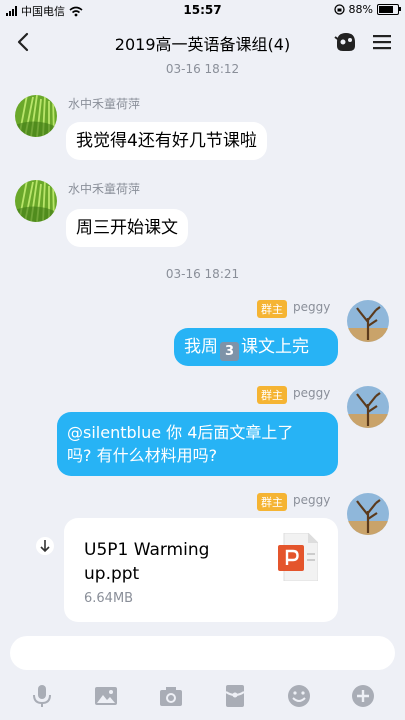  Describe the element at coordinates (147, 550) in the screenshot. I see `file-name-line: U5P1 Warming` at that location.